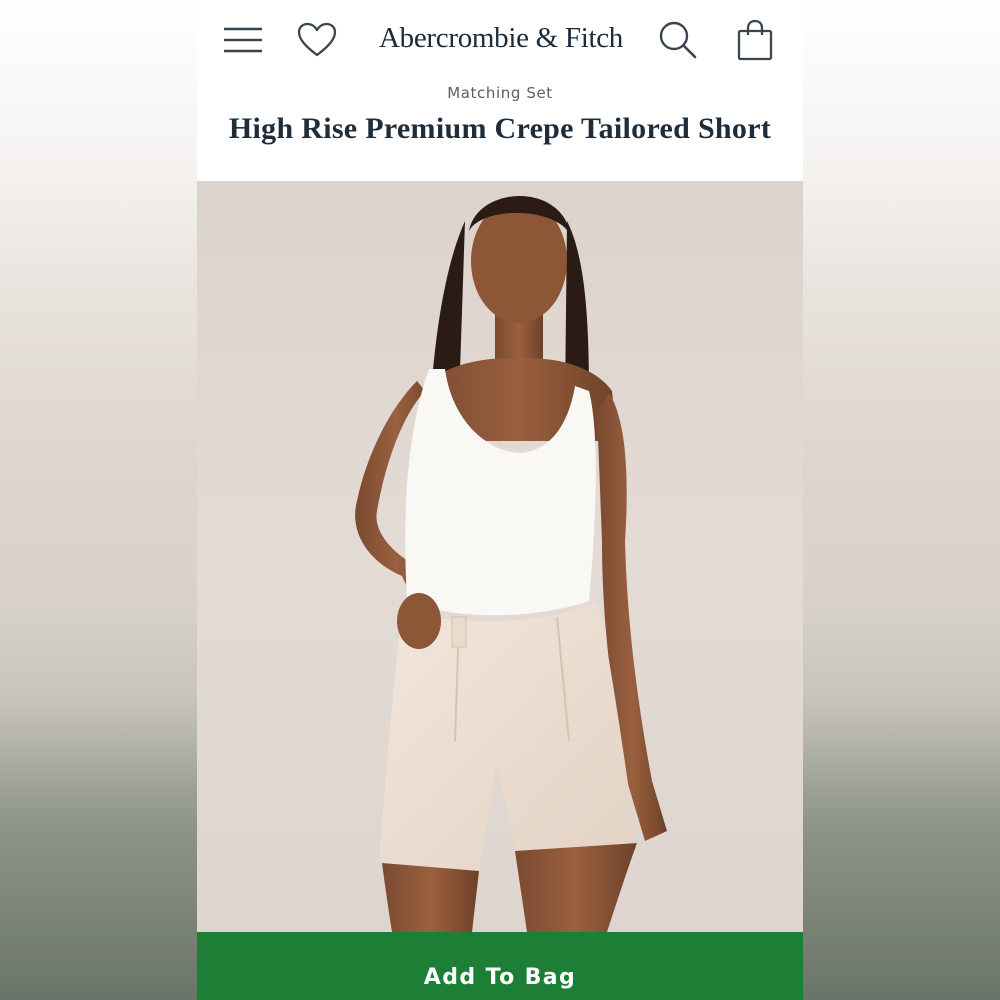 The width and height of the screenshot is (1000, 1000). I want to click on wishlist-button, so click(317, 40).